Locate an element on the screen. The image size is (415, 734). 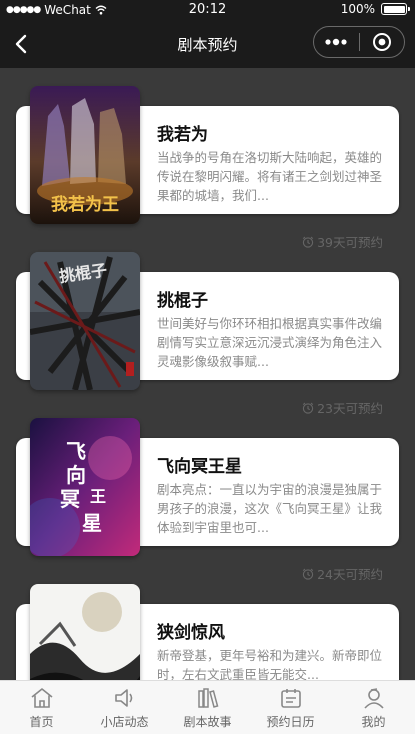
script-title: 狭剑惊风 is located at coordinates (191, 633).